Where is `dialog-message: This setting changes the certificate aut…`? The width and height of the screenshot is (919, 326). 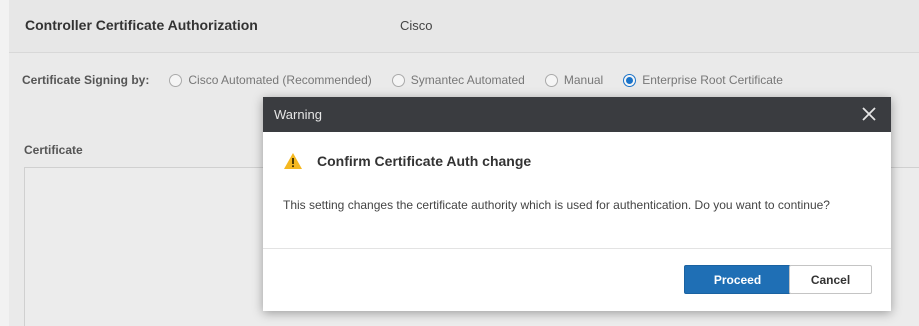 dialog-message: This setting changes the certificate aut… is located at coordinates (556, 205).